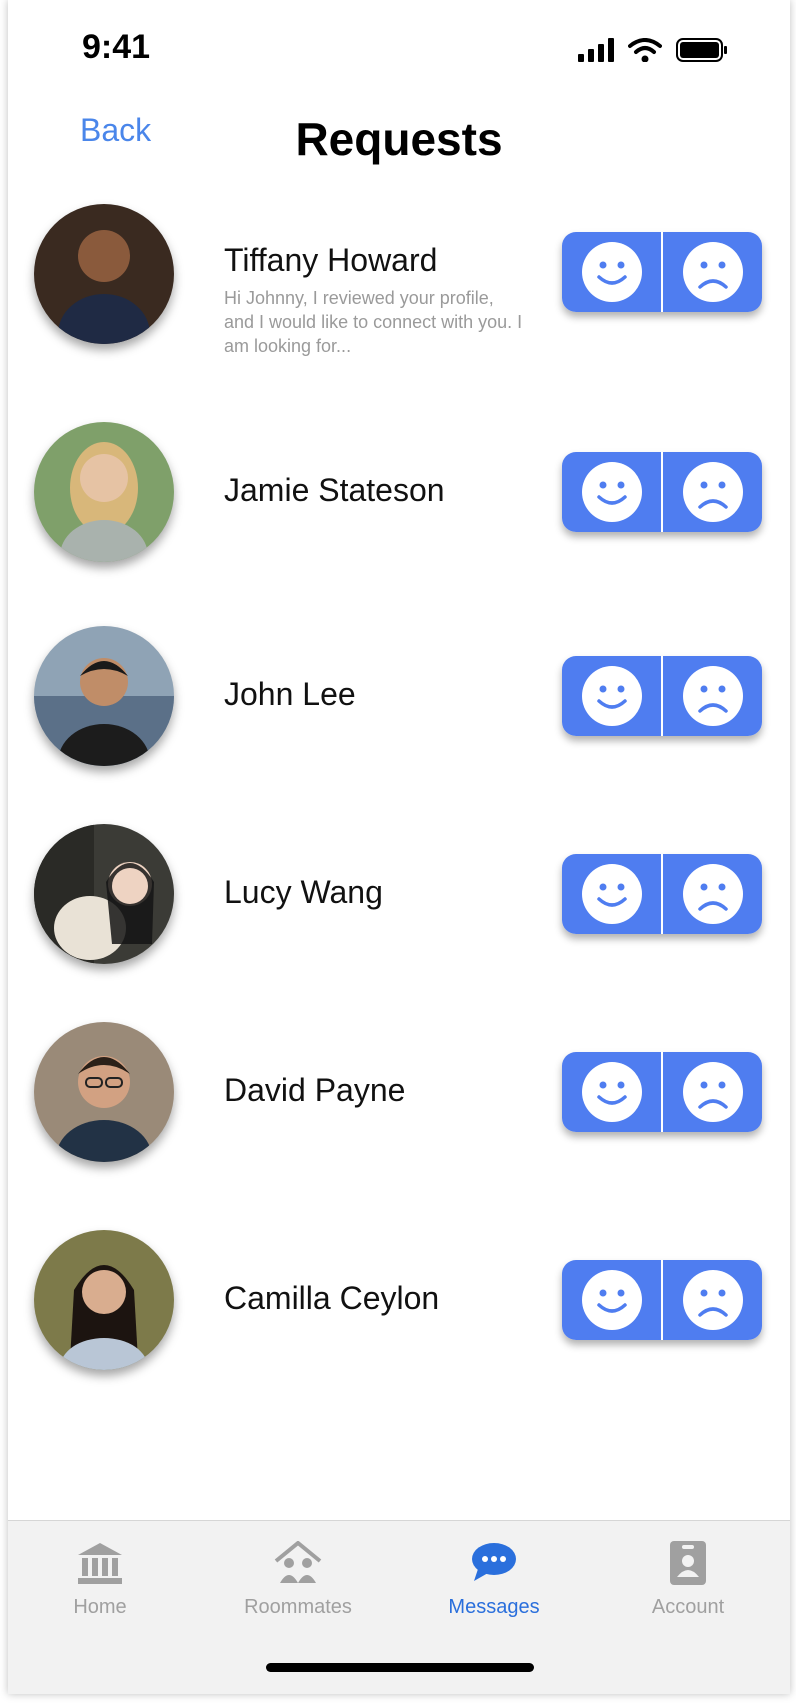 The width and height of the screenshot is (796, 1704). I want to click on request-name: Lucy Wang, so click(303, 892).